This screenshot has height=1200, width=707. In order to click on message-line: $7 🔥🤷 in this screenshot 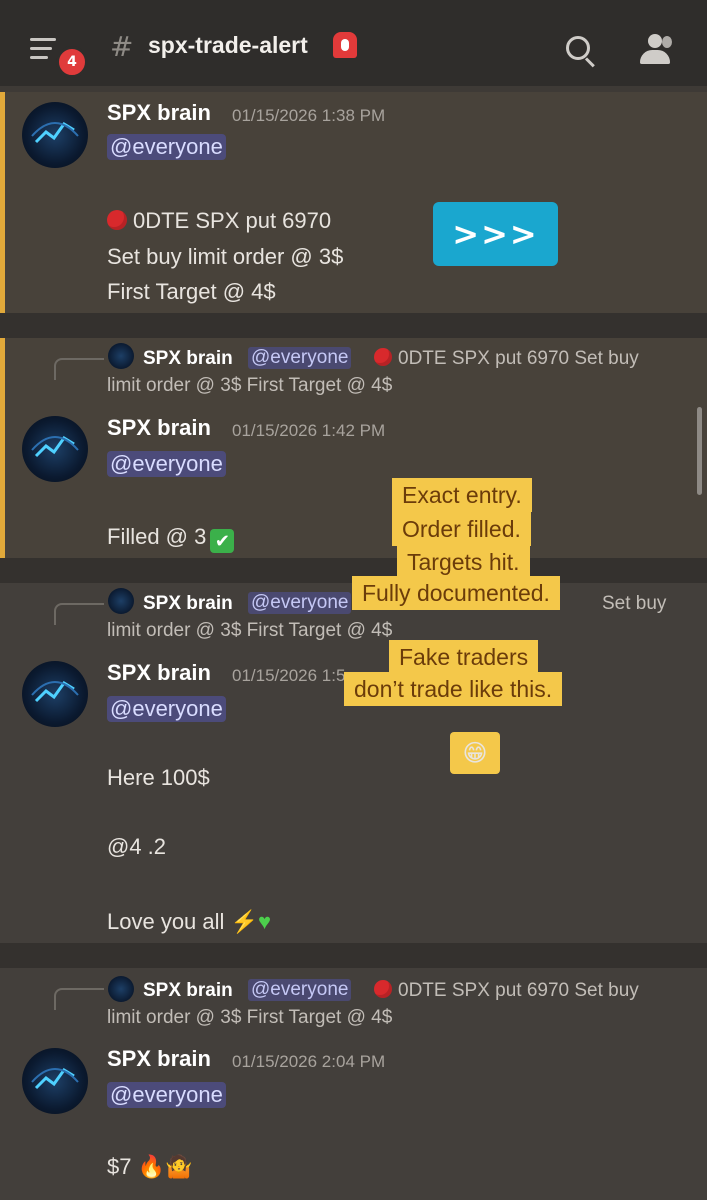, I will do `click(150, 1166)`.